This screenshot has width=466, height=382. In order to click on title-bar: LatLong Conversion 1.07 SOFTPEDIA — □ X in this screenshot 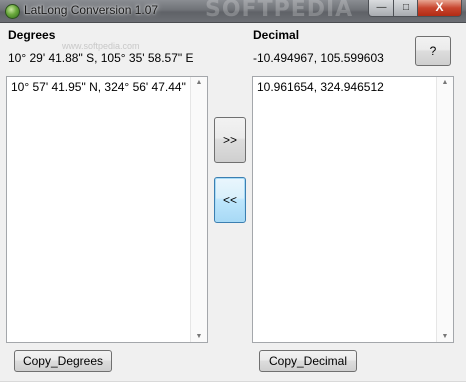, I will do `click(233, 11)`.